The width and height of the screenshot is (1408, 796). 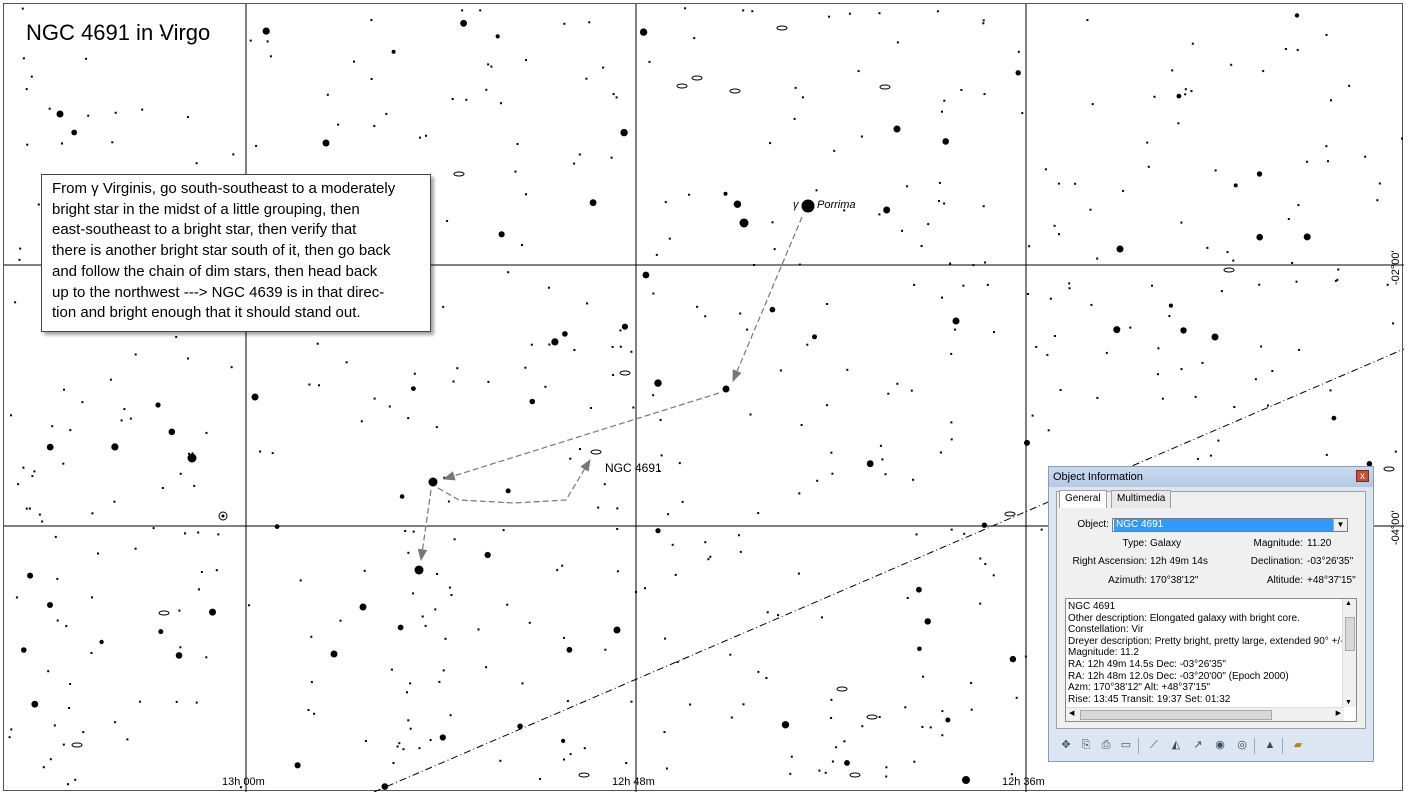 I want to click on planet-icon: ◉, so click(x=1220, y=745).